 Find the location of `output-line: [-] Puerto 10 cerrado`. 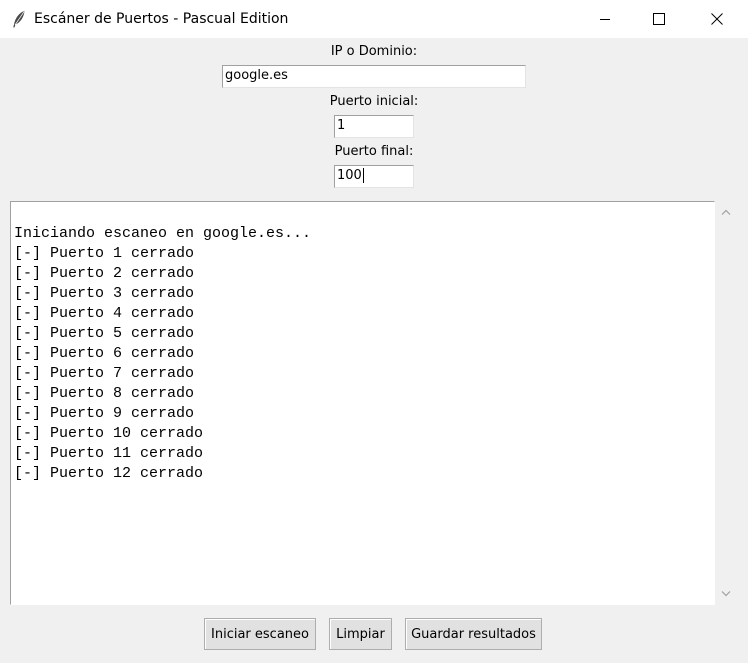

output-line: [-] Puerto 10 cerrado is located at coordinates (109, 433).